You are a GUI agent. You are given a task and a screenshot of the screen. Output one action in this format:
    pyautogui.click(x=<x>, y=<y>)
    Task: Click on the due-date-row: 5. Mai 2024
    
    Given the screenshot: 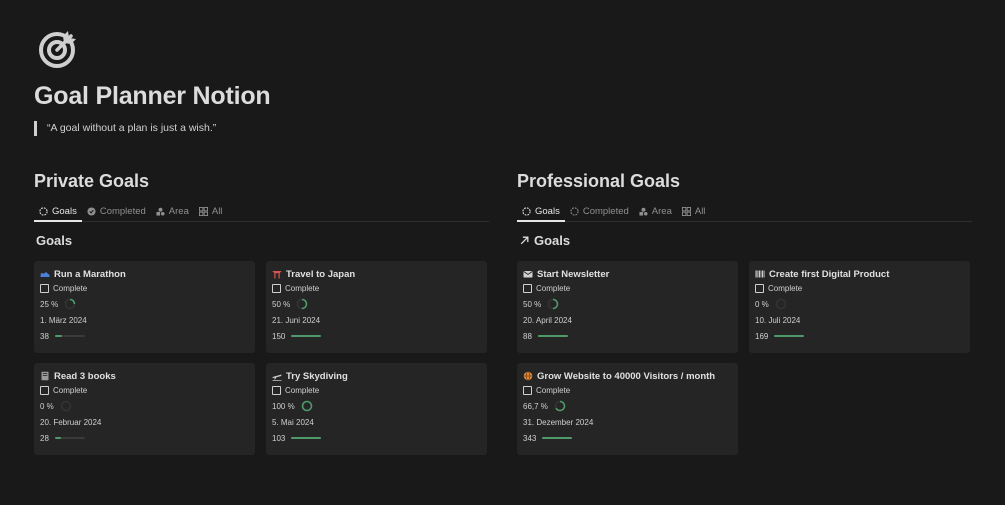 What is the action you would take?
    pyautogui.click(x=376, y=422)
    